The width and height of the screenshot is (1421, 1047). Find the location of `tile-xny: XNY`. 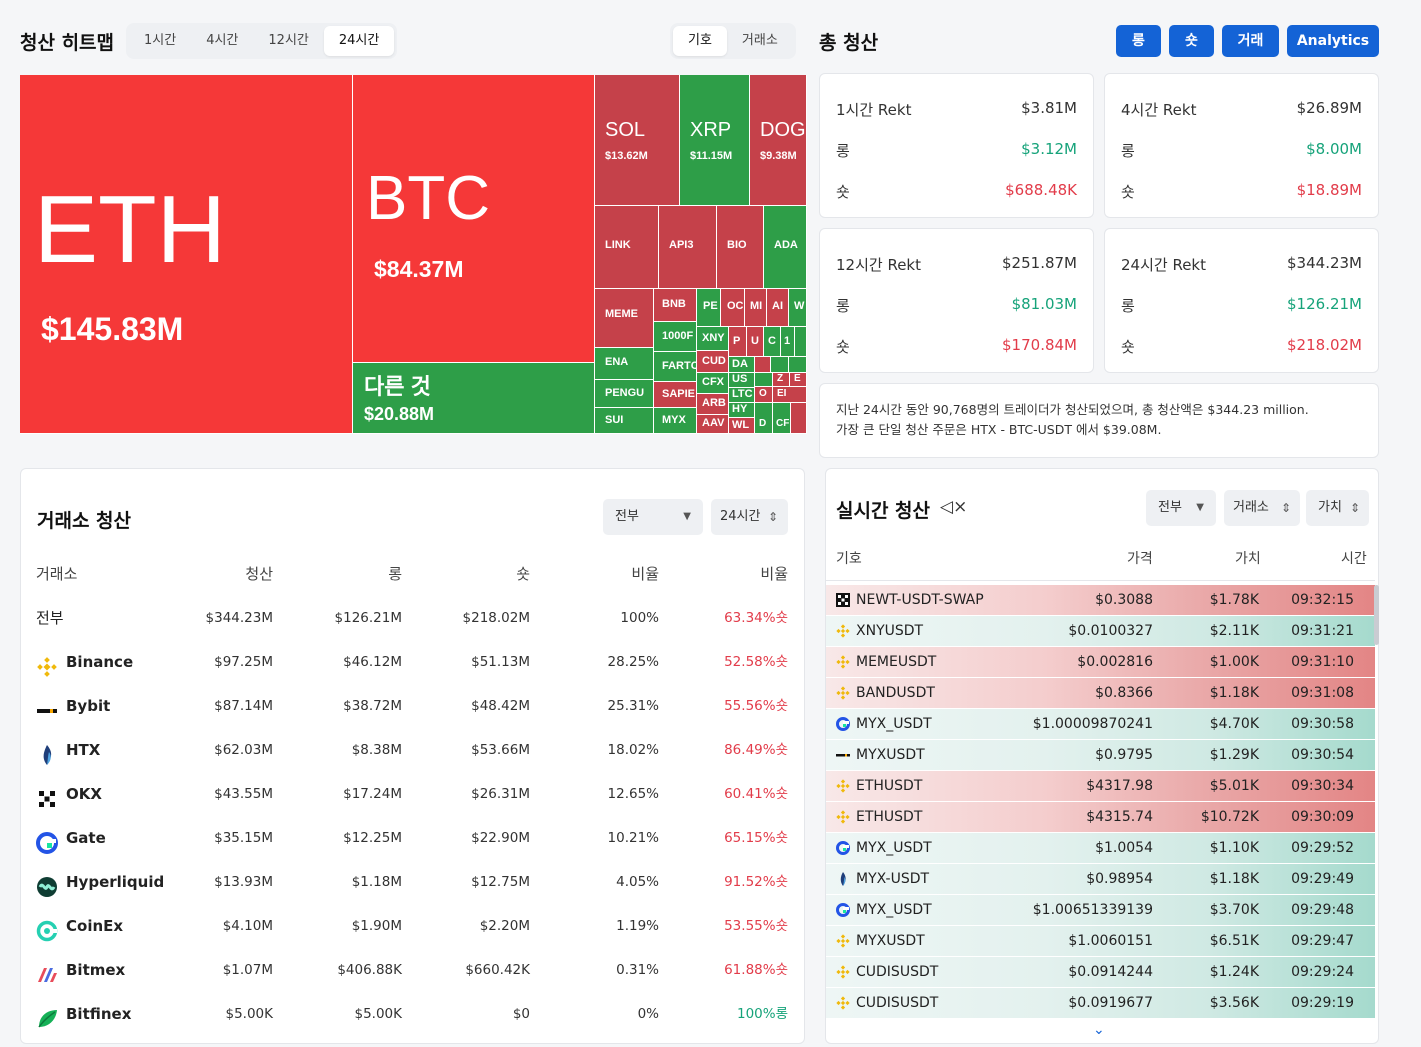

tile-xny: XNY is located at coordinates (713, 339).